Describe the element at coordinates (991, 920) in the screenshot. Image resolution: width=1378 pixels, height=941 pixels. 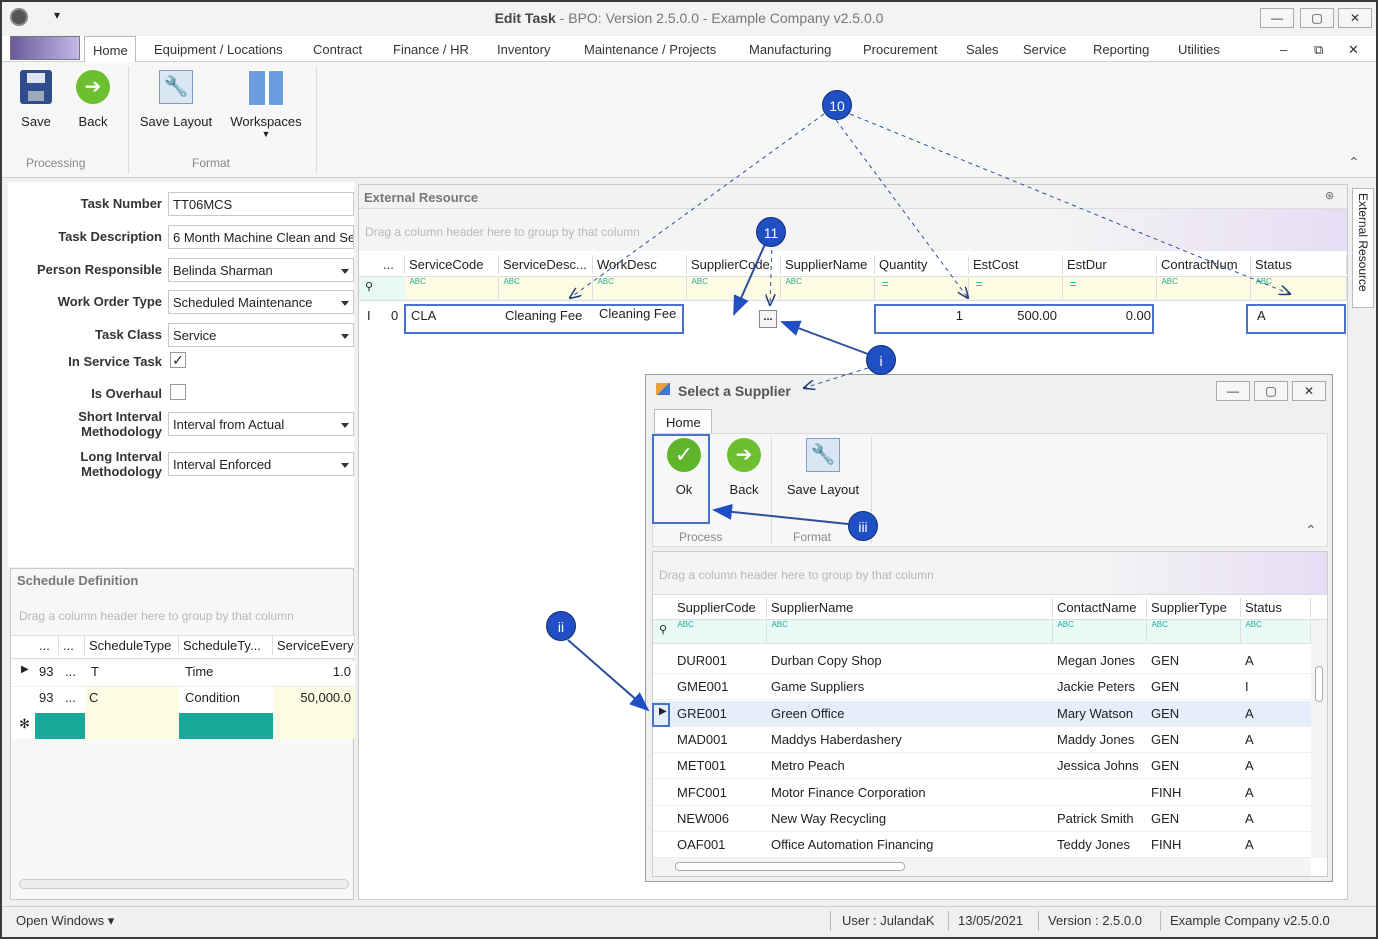
I see `status-date: 13/05/2021` at that location.